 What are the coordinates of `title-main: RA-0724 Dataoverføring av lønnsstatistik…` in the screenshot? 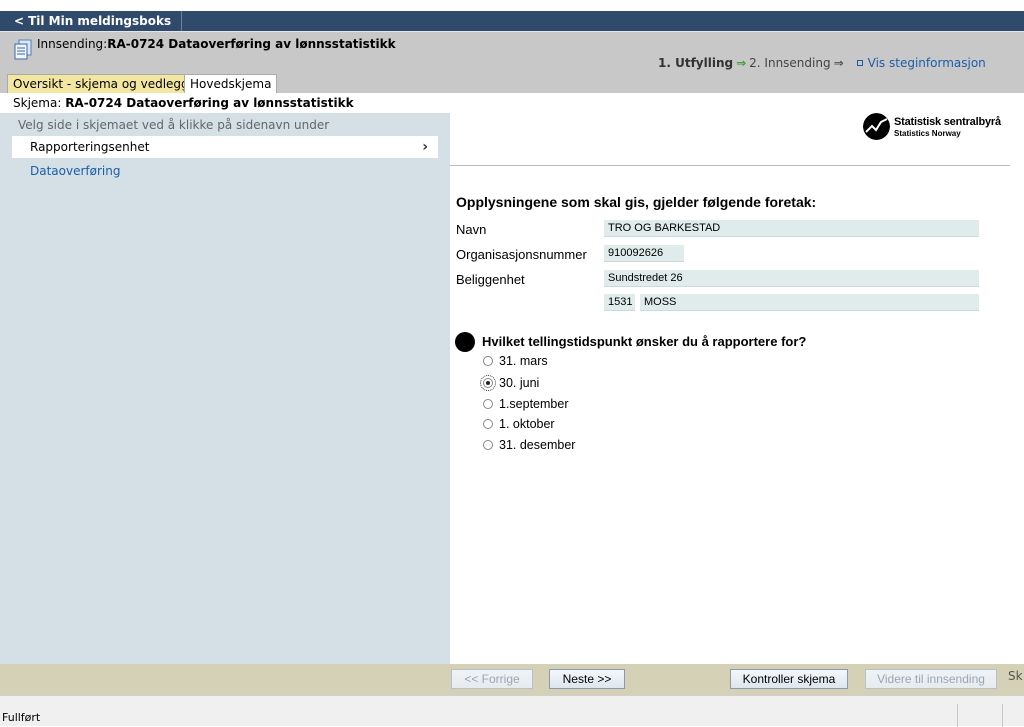 It's located at (251, 44).